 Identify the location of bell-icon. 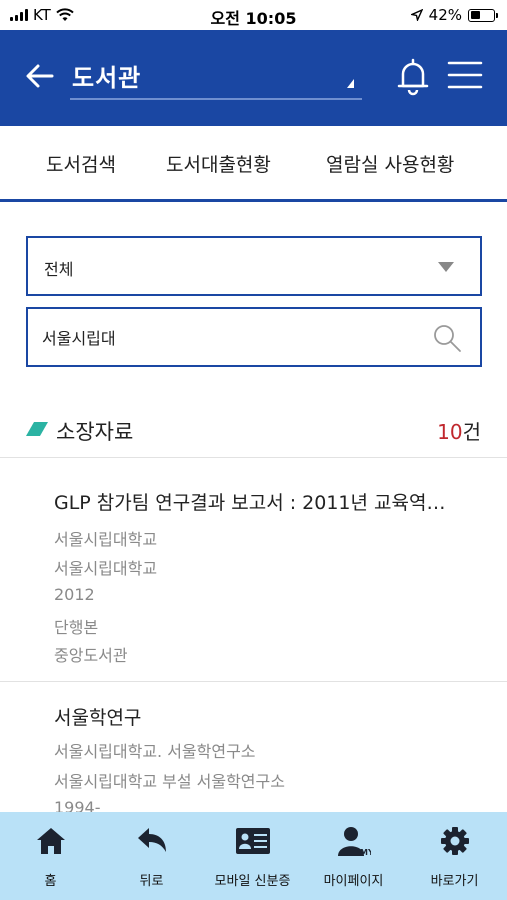
(413, 76).